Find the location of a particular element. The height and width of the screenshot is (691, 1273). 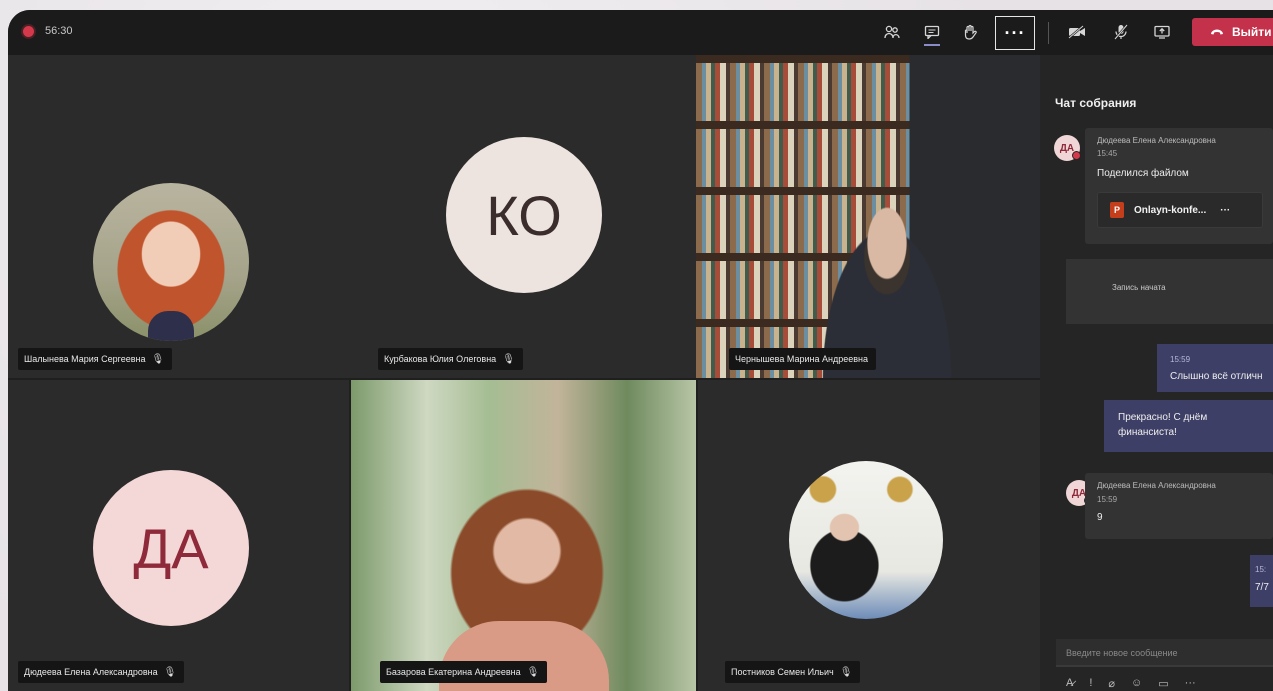

gif-icon: ▭ is located at coordinates (1163, 683).